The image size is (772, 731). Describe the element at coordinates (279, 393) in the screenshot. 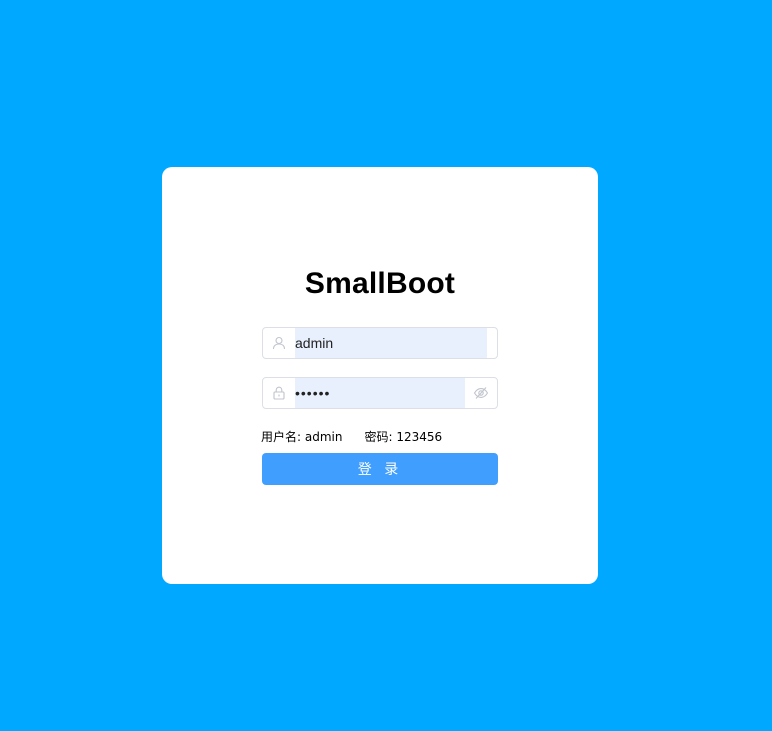

I see `lock-icon` at that location.